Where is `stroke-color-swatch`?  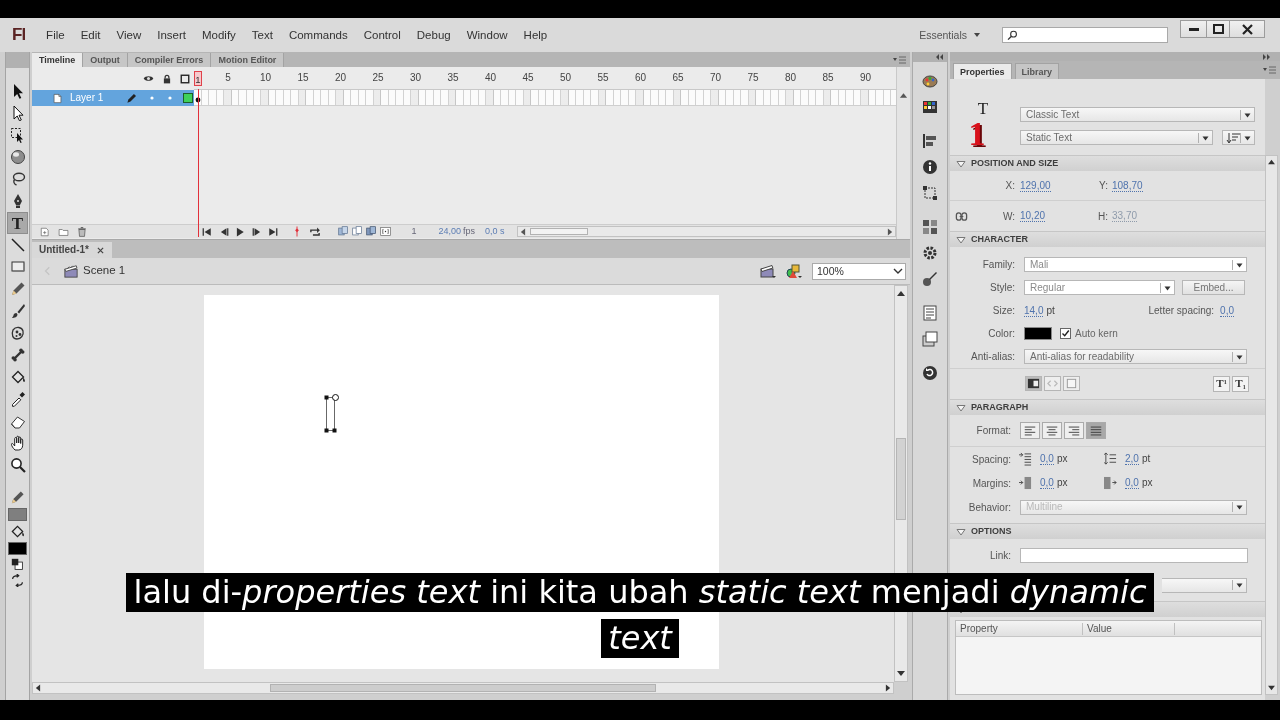
stroke-color-swatch is located at coordinates (17, 514).